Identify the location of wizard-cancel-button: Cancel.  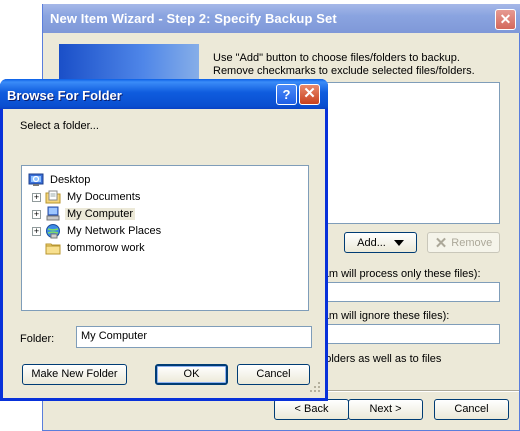
(471, 409).